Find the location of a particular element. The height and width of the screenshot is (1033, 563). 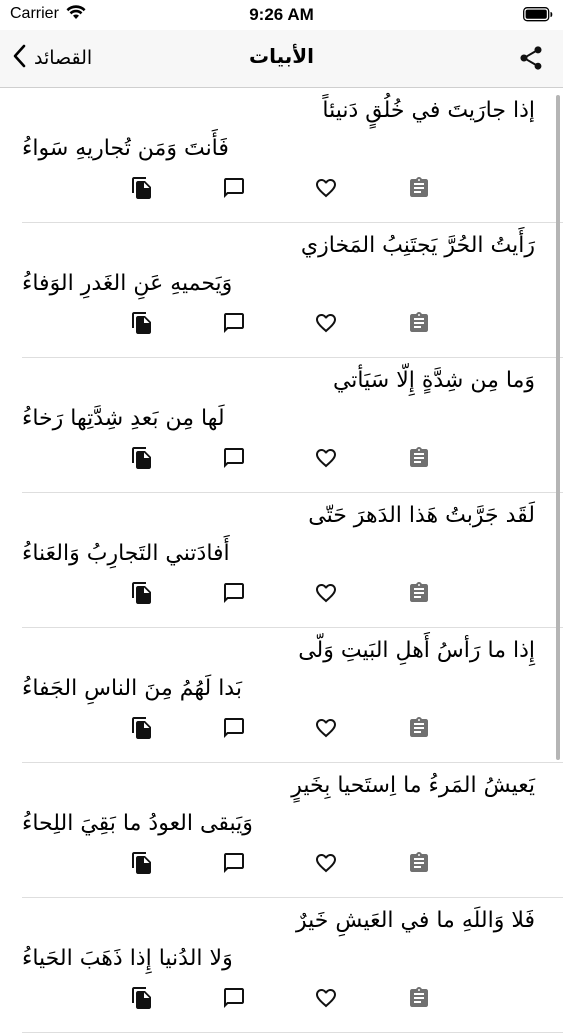

verse-first-hemistich: إذا جارَيتَ في خُلُقٍ دَنيئاً is located at coordinates (428, 110).